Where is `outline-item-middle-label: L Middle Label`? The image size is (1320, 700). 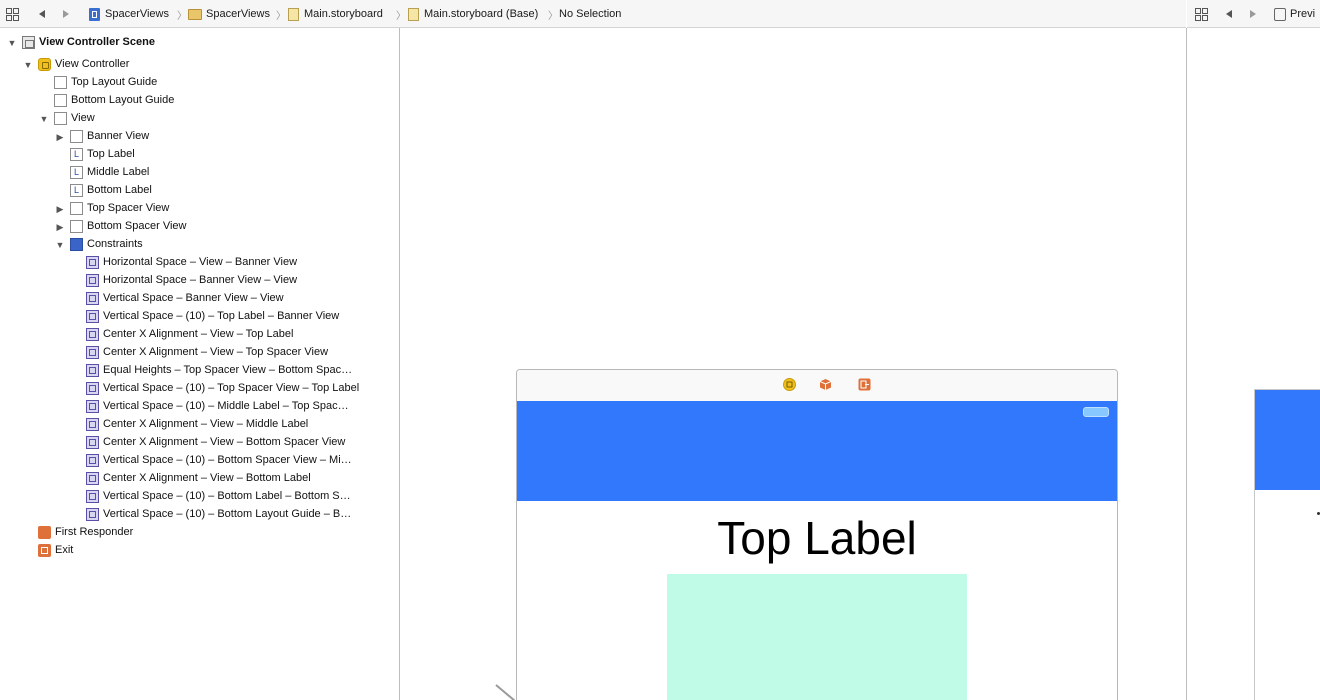 outline-item-middle-label: L Middle Label is located at coordinates (109, 172).